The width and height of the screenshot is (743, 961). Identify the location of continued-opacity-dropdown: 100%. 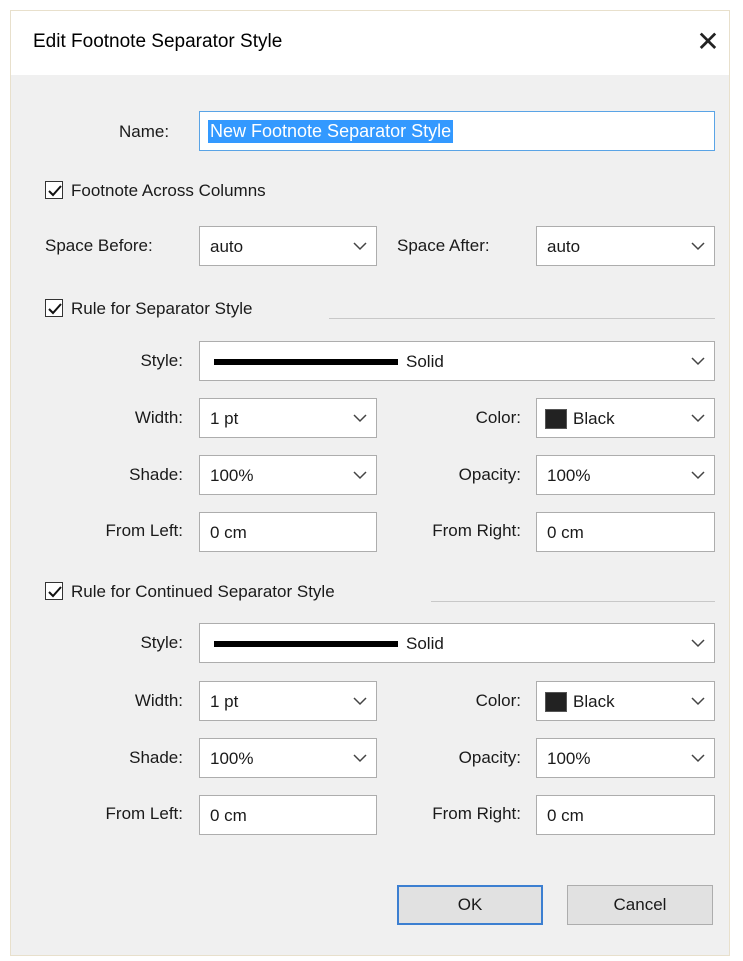
(625, 758).